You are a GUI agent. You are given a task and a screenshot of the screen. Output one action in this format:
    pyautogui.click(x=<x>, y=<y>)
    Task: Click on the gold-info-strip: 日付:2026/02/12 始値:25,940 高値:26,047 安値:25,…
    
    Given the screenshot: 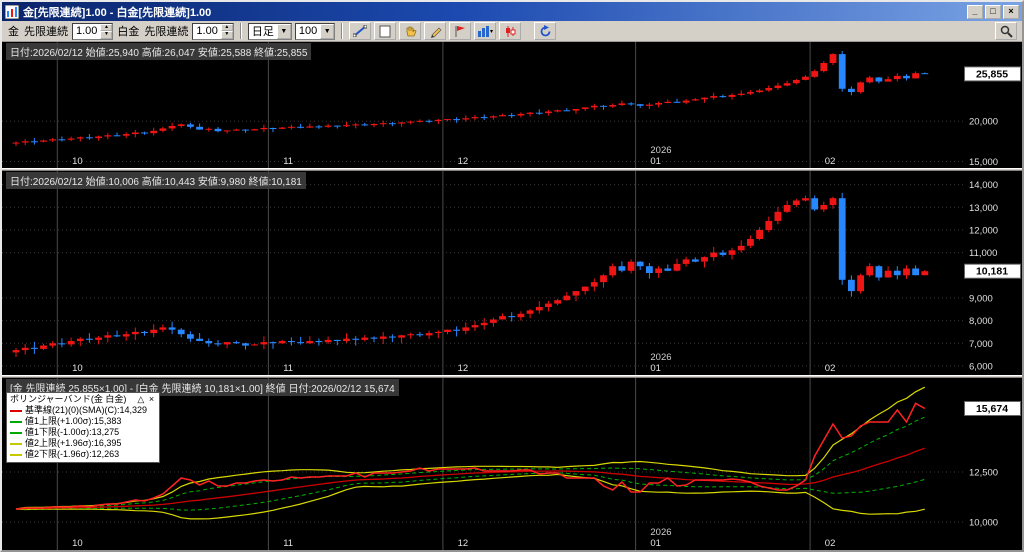 What is the action you would take?
    pyautogui.click(x=159, y=51)
    